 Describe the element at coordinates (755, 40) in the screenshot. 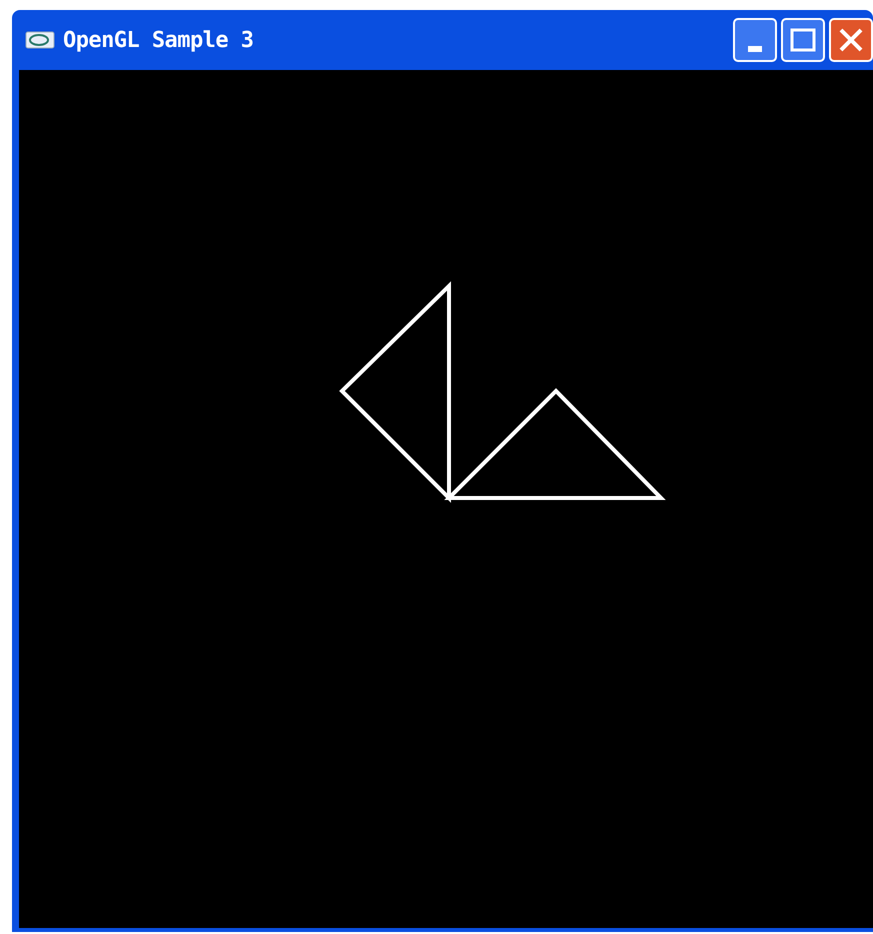

I see `minimize-button` at that location.